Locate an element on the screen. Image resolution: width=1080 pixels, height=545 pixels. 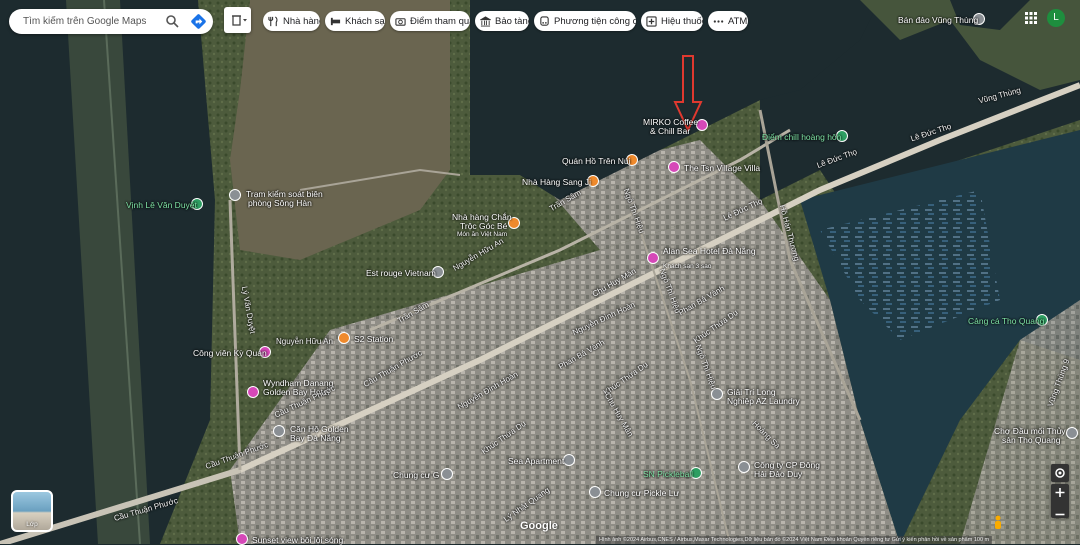
chip-pharmacy: Hiệu thuốc is located at coordinates (672, 21).